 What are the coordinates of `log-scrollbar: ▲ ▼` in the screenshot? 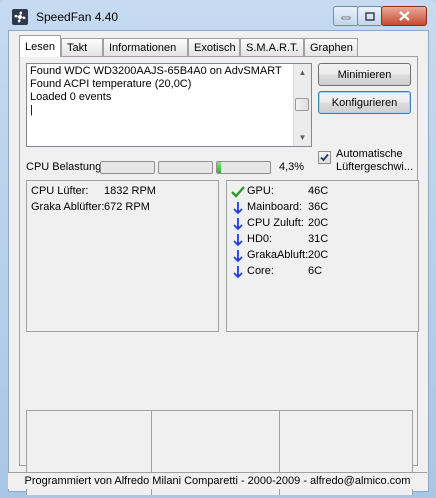 It's located at (302, 105).